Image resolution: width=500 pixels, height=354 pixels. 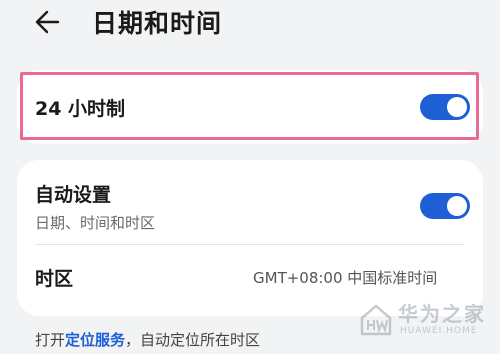 I want to click on watermark-title: 华为之家, so click(x=442, y=314).